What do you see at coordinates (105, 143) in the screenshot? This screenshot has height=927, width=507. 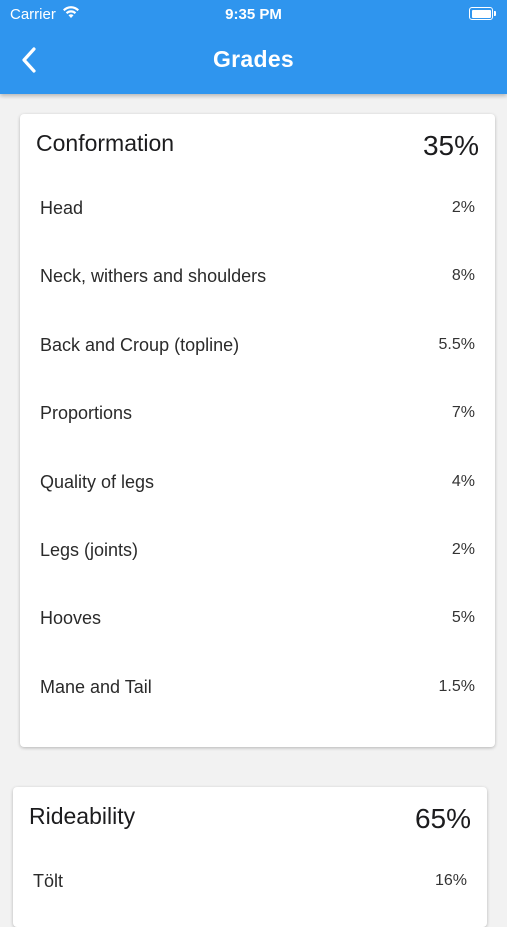 I see `section-title: Conformation` at bounding box center [105, 143].